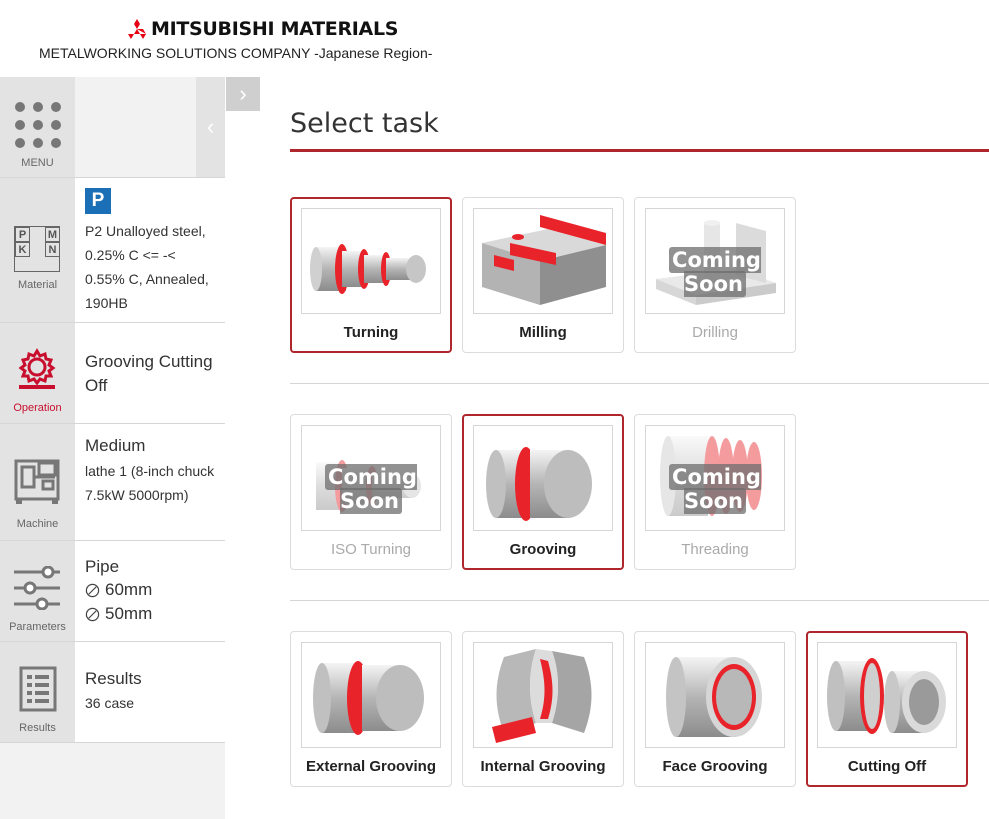 The image size is (989, 819). I want to click on lathe-machine-icon, so click(37, 481).